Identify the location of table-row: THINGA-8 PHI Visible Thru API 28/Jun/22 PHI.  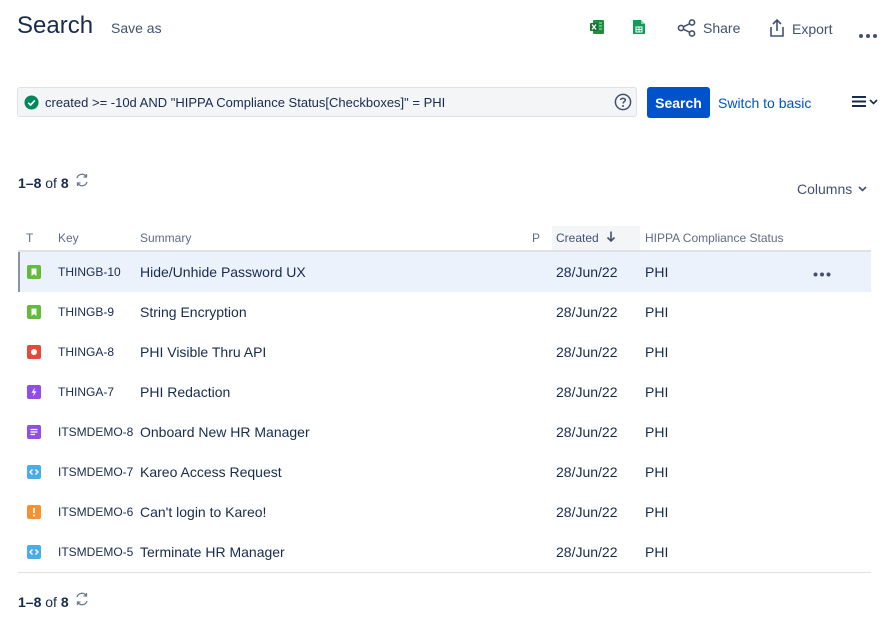
(444, 352).